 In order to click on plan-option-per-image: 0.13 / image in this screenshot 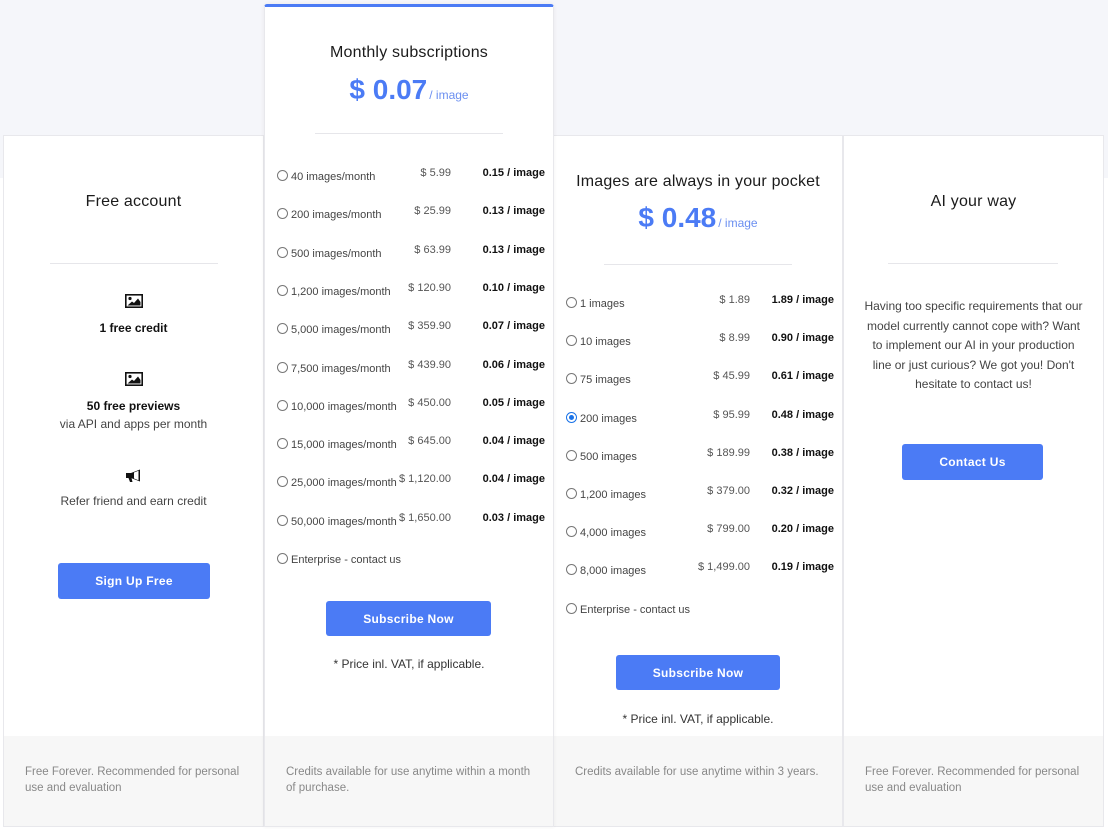, I will do `click(513, 249)`.